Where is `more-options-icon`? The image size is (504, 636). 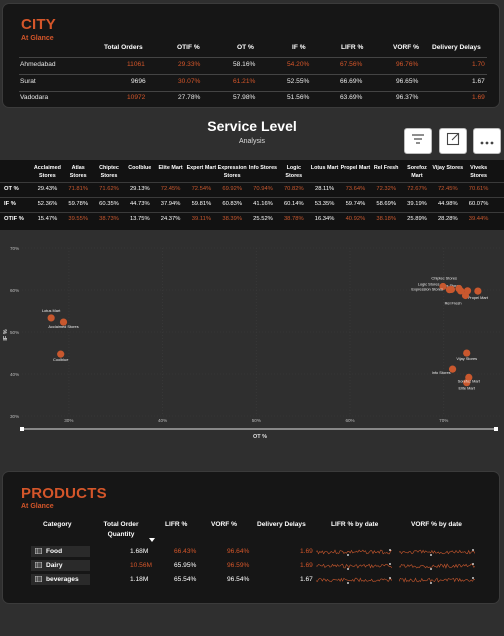 more-options-icon is located at coordinates (487, 141).